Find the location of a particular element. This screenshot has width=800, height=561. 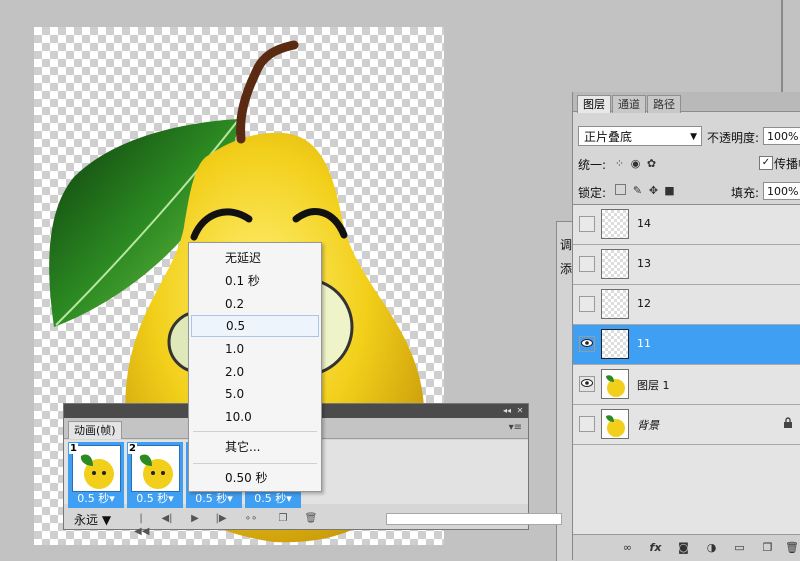

frame-2: 2 0.5 秒▾ is located at coordinates (155, 475).